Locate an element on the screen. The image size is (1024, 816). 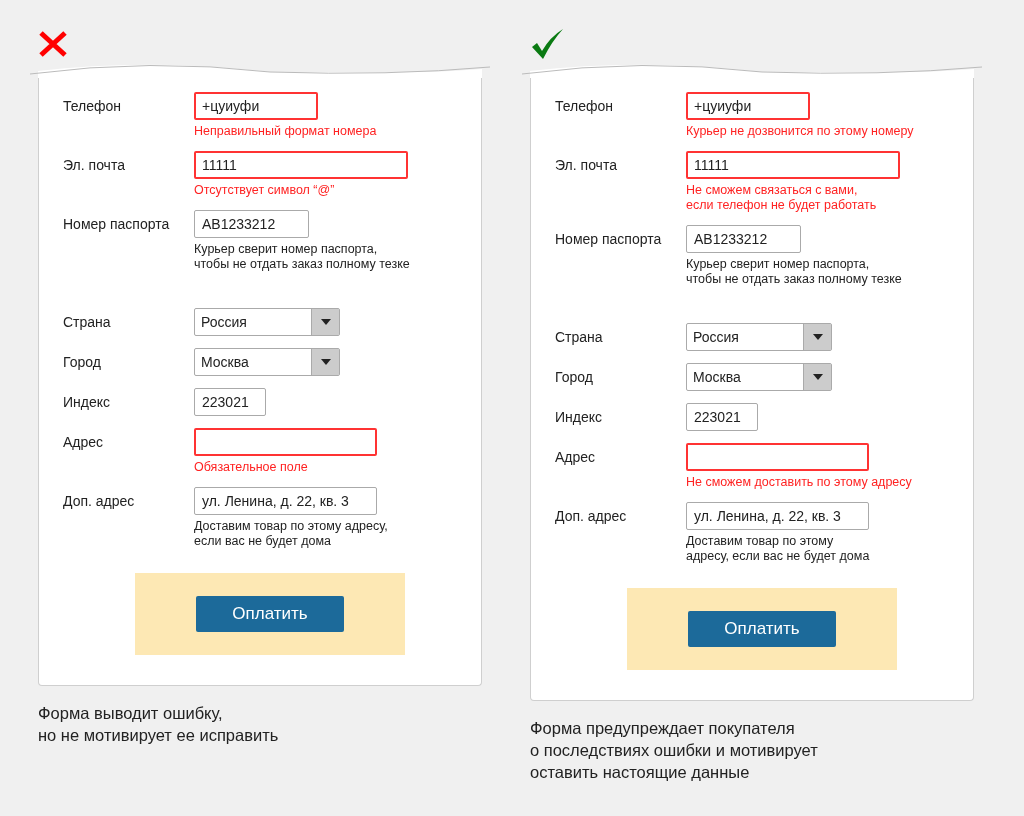
checkmark-icon is located at coordinates (547, 44).